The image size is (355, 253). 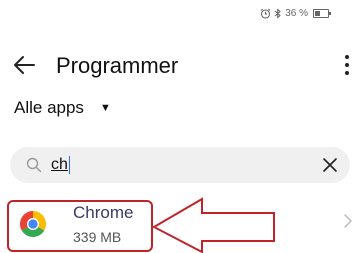 I want to click on page-title: Programmer, so click(x=117, y=65).